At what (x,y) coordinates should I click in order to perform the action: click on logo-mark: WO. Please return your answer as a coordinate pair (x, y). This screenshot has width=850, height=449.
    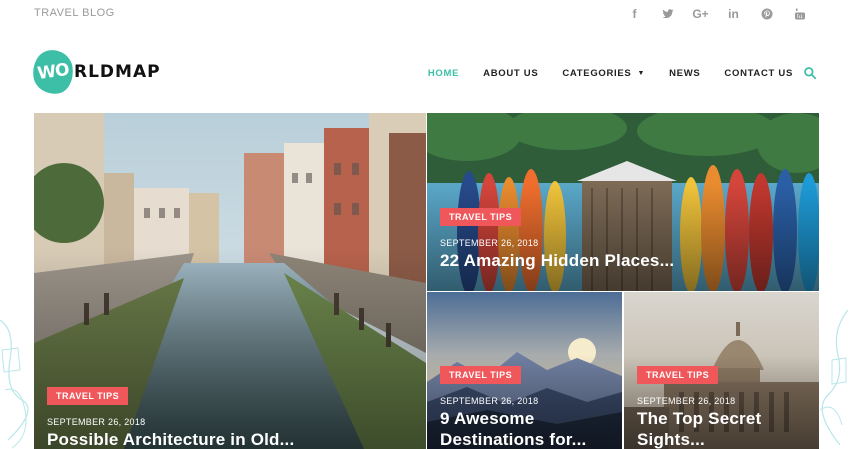
    Looking at the image, I should click on (53, 72).